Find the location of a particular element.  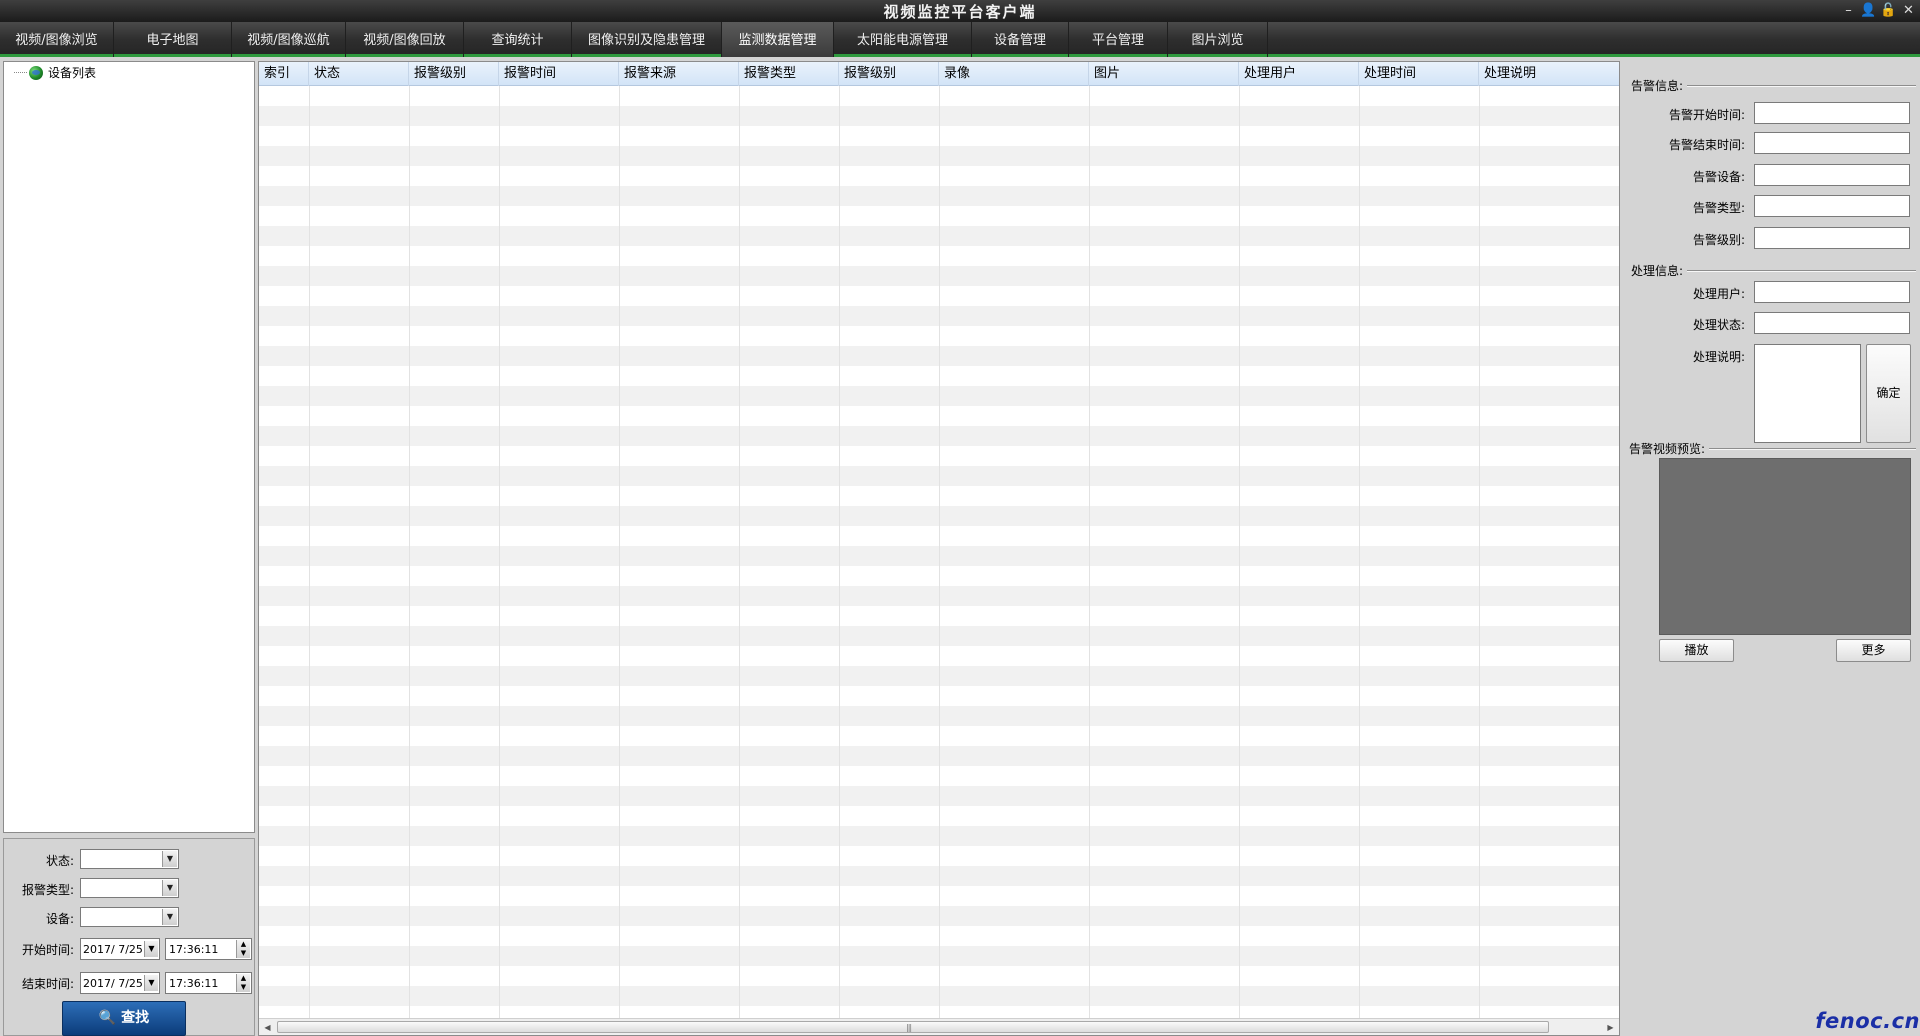

window-controls: – 👤 🔓 ✕ is located at coordinates (1878, 10).